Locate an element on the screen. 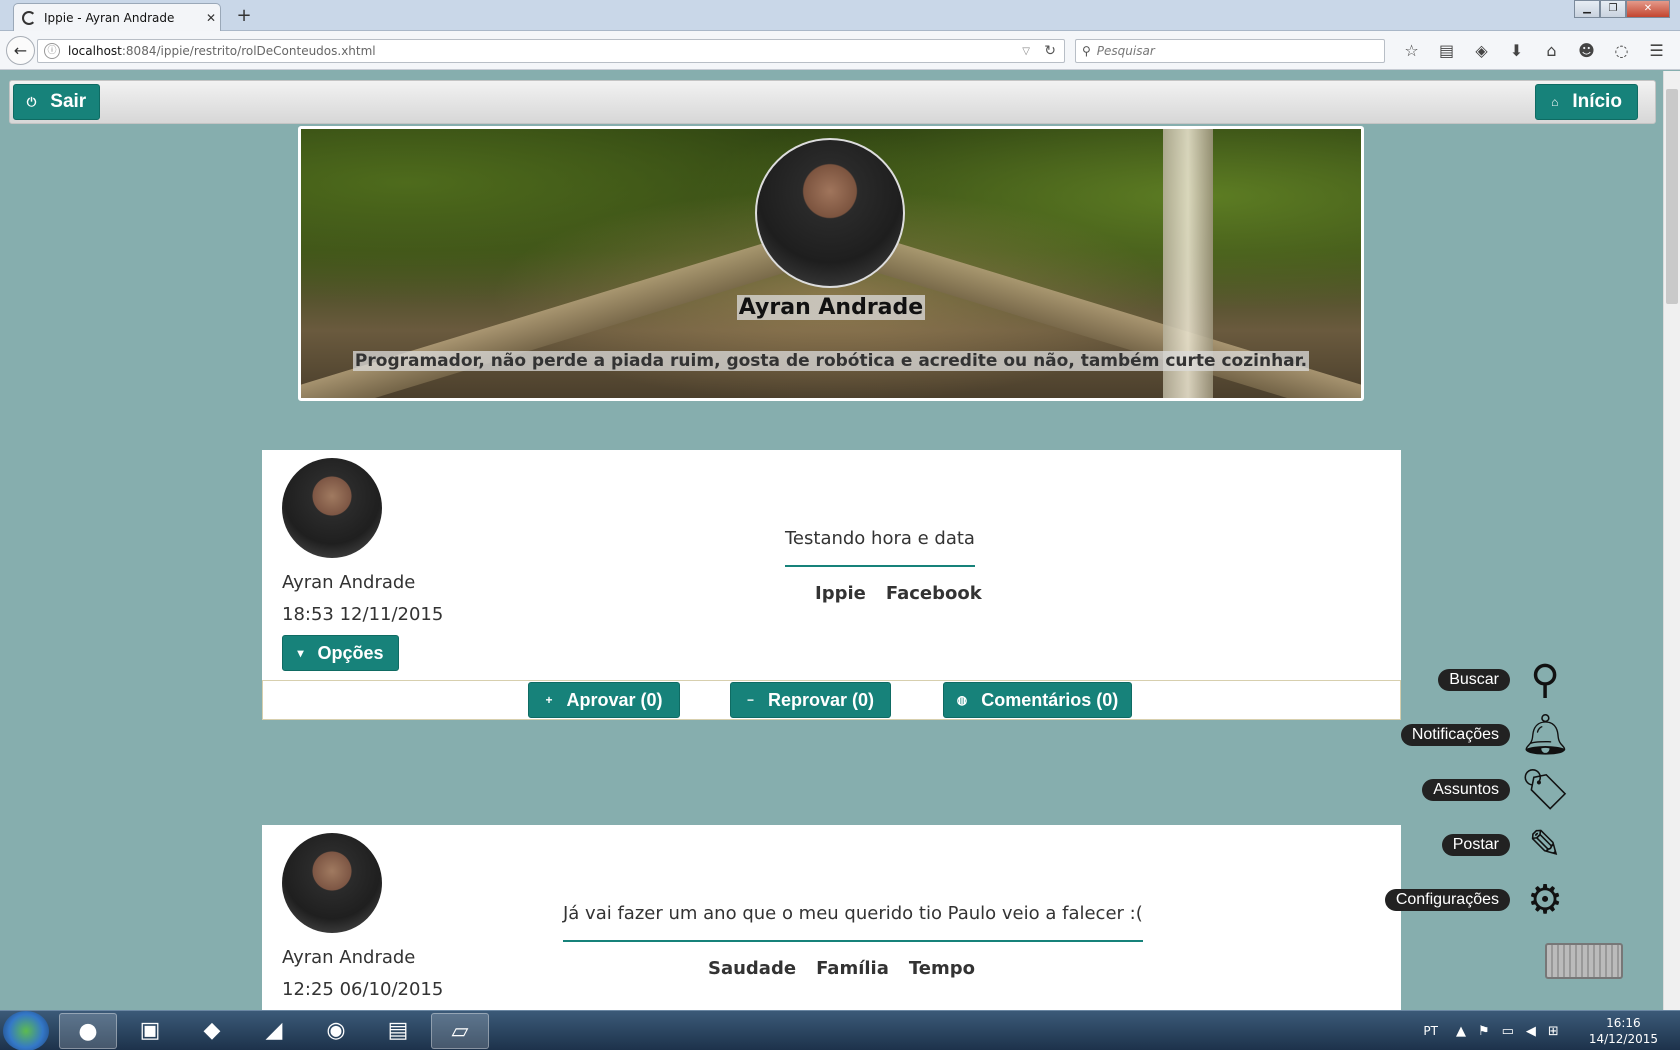  inicio-button: ⌂ Início is located at coordinates (1586, 102).